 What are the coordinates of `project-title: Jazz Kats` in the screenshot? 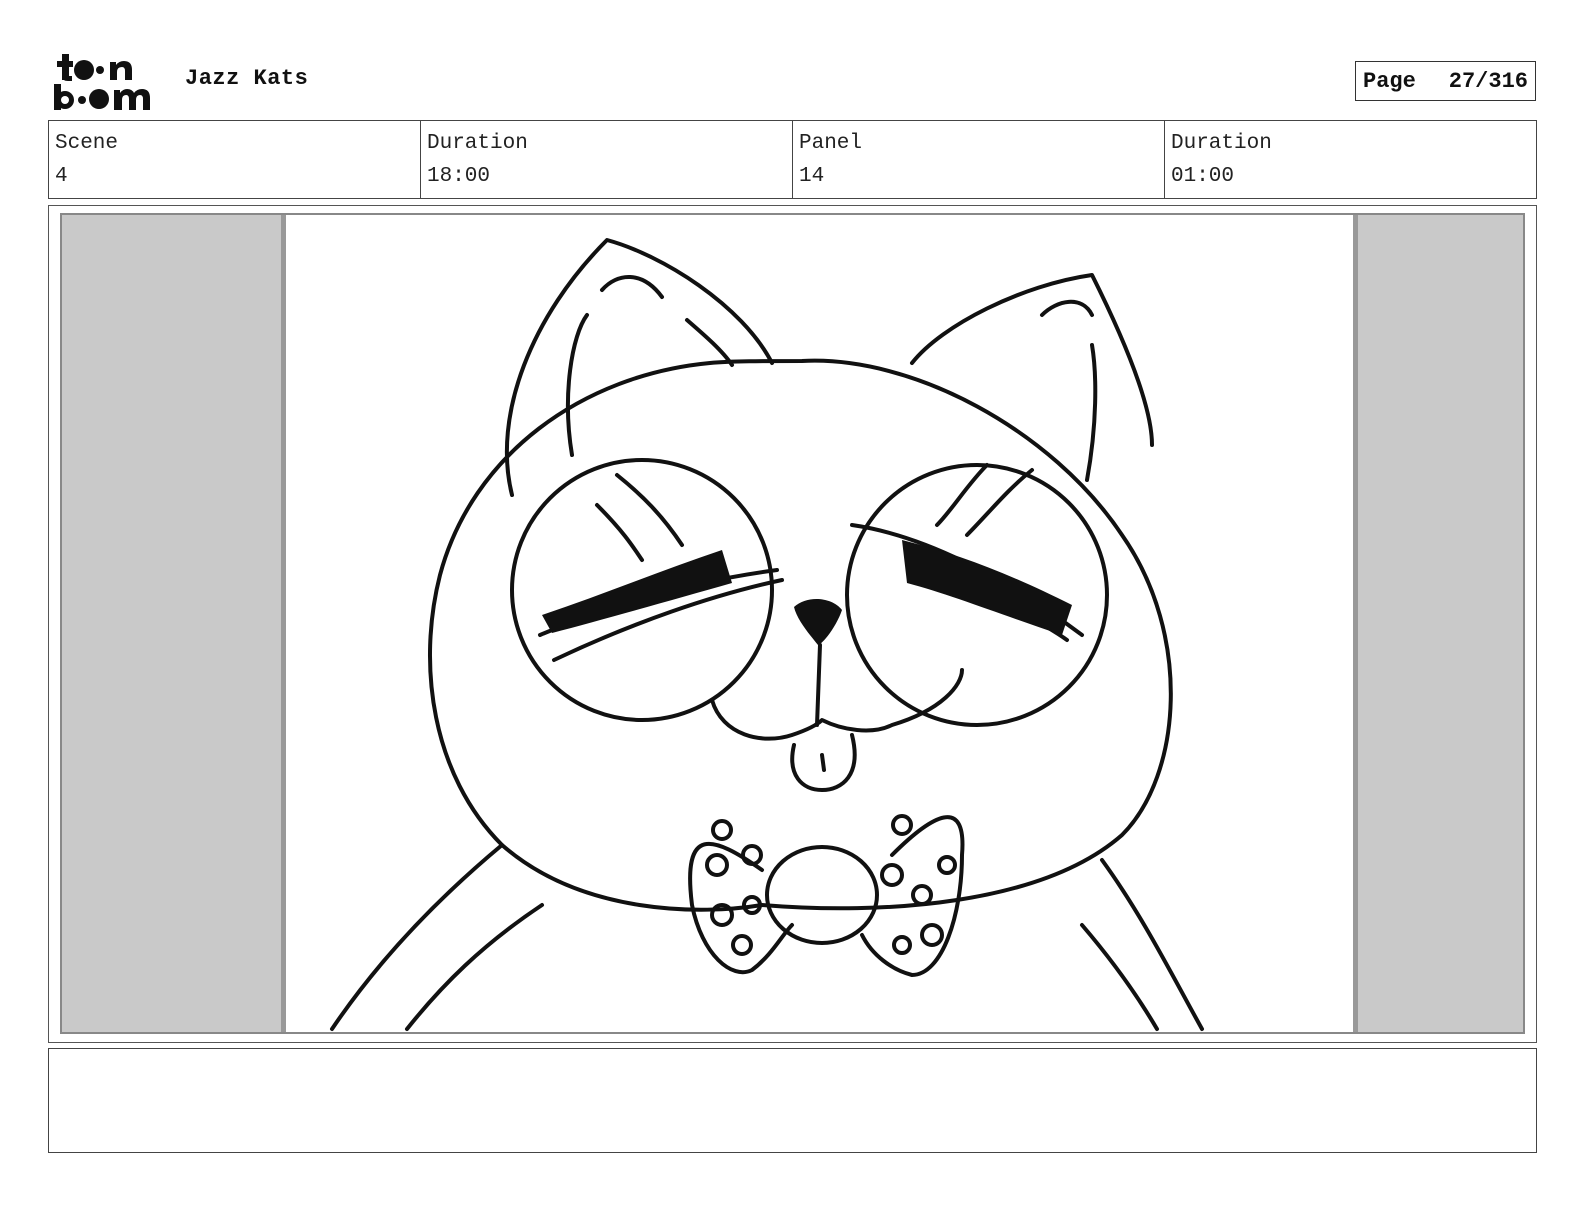 It's located at (247, 78).